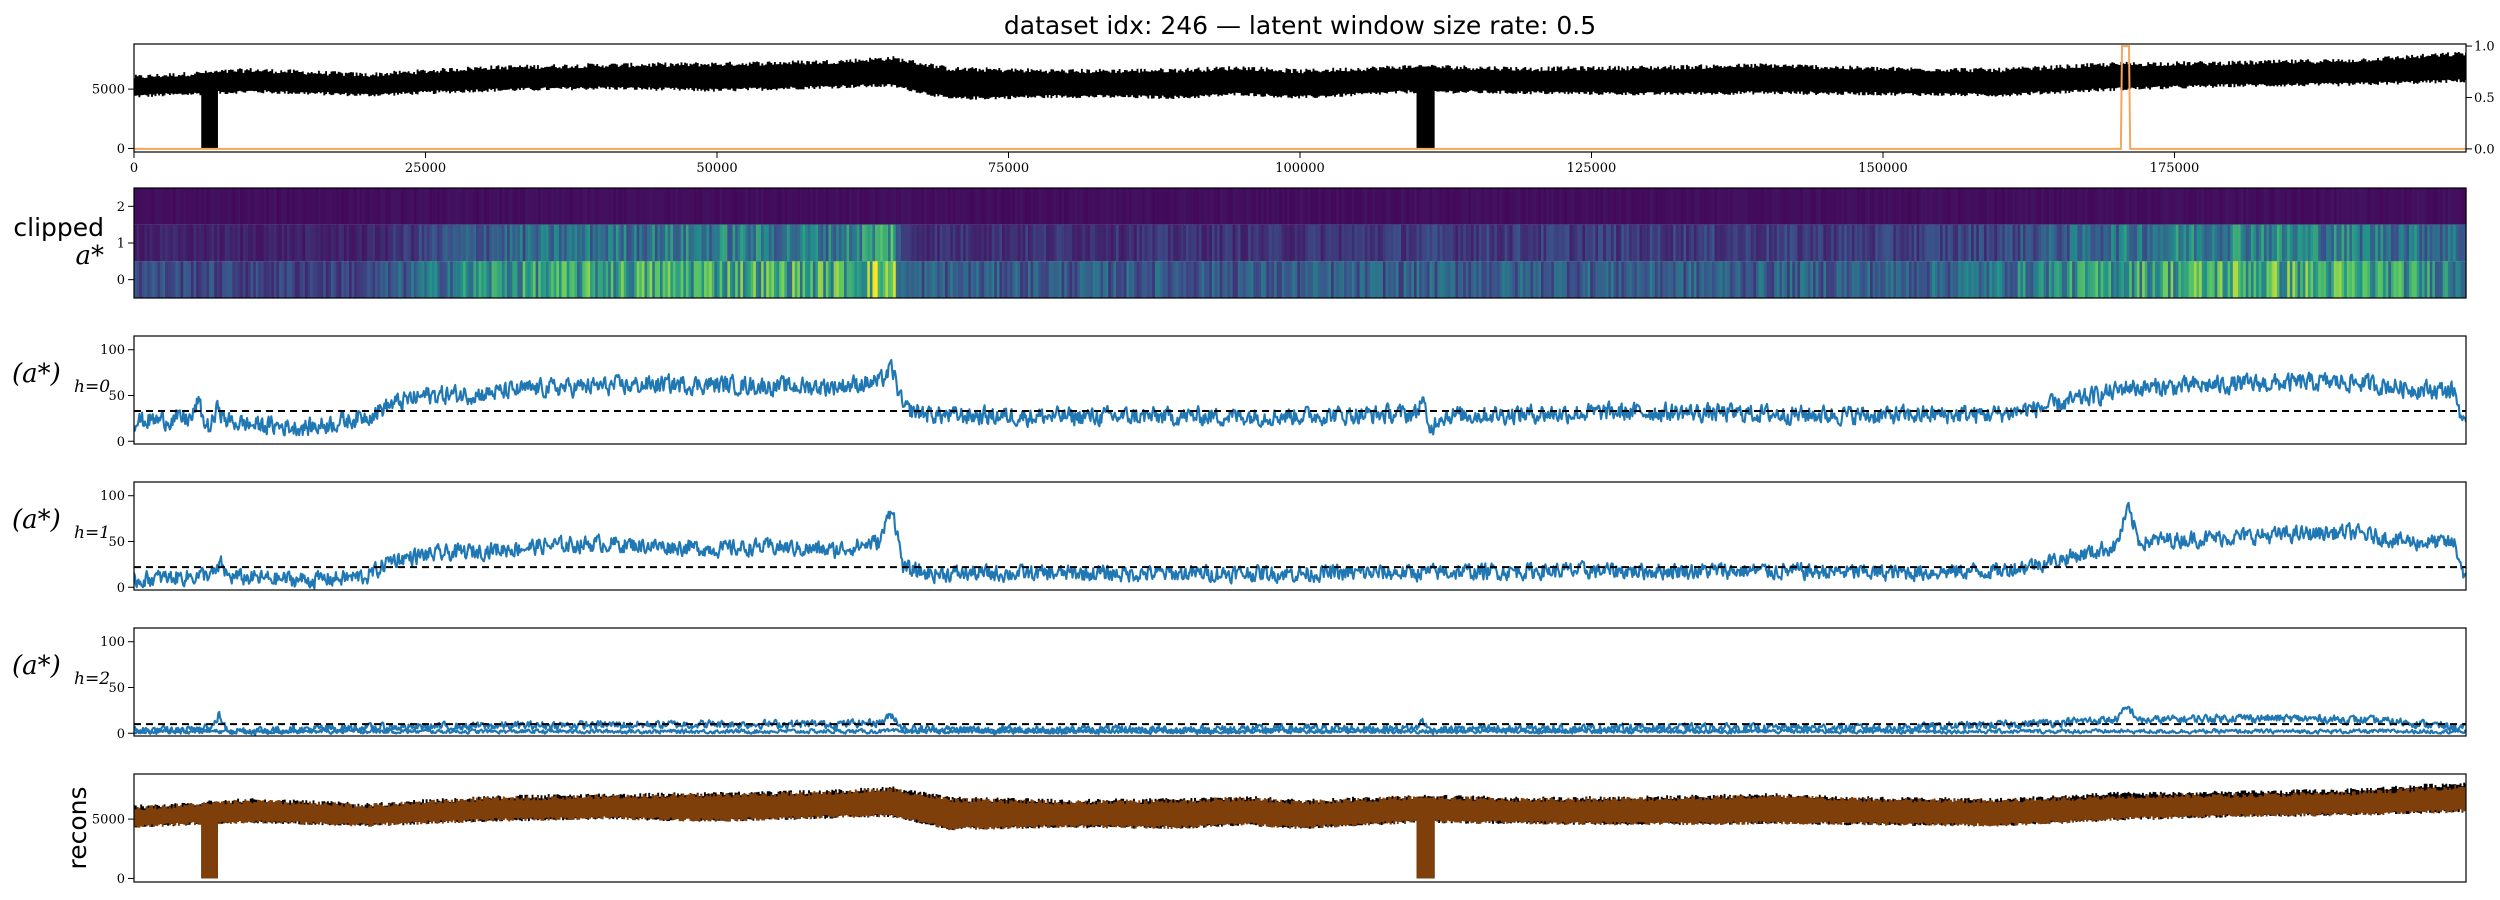 The width and height of the screenshot is (2500, 900). I want to click on h1-axes-frame, so click(1300, 536).